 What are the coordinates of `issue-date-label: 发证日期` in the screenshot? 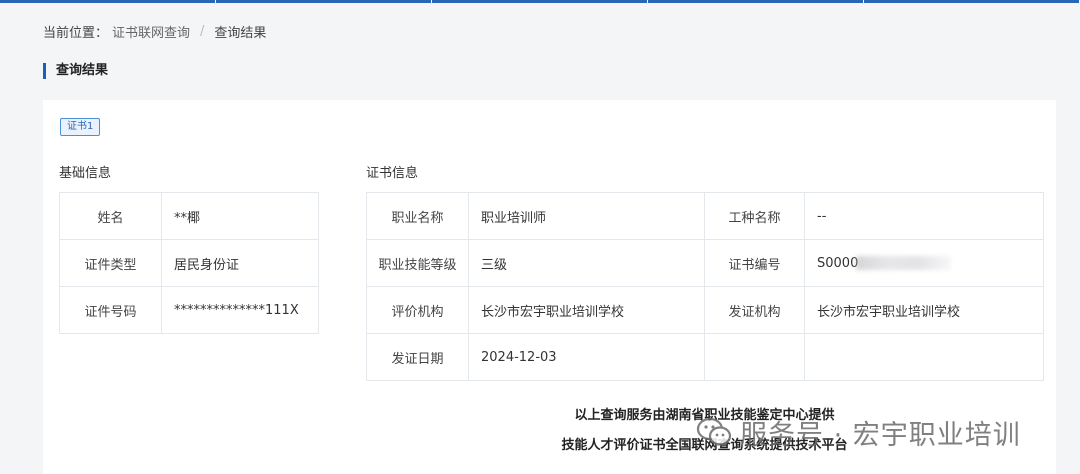 It's located at (417, 357).